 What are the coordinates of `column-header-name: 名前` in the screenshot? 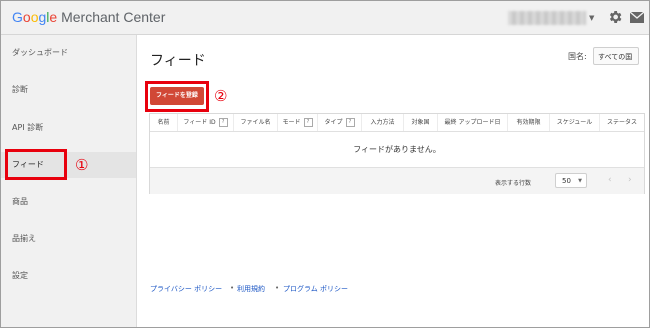 It's located at (164, 122).